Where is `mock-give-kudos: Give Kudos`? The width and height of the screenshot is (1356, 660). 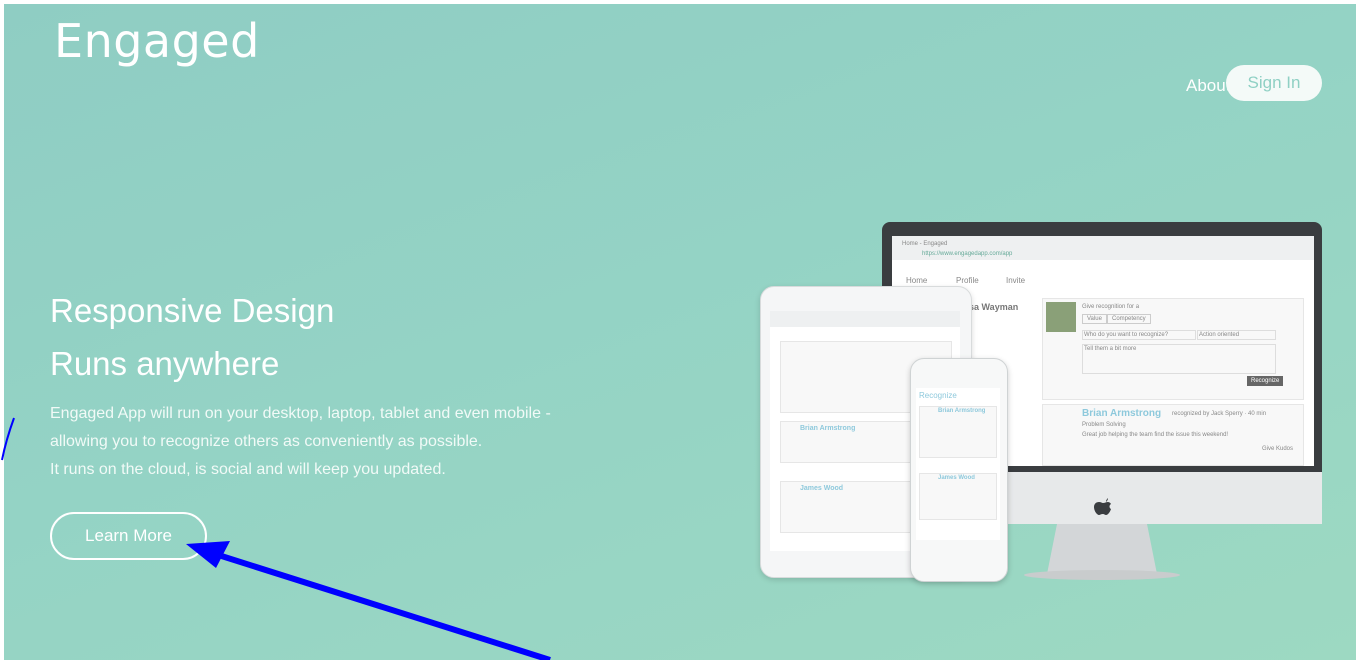 mock-give-kudos: Give Kudos is located at coordinates (1278, 449).